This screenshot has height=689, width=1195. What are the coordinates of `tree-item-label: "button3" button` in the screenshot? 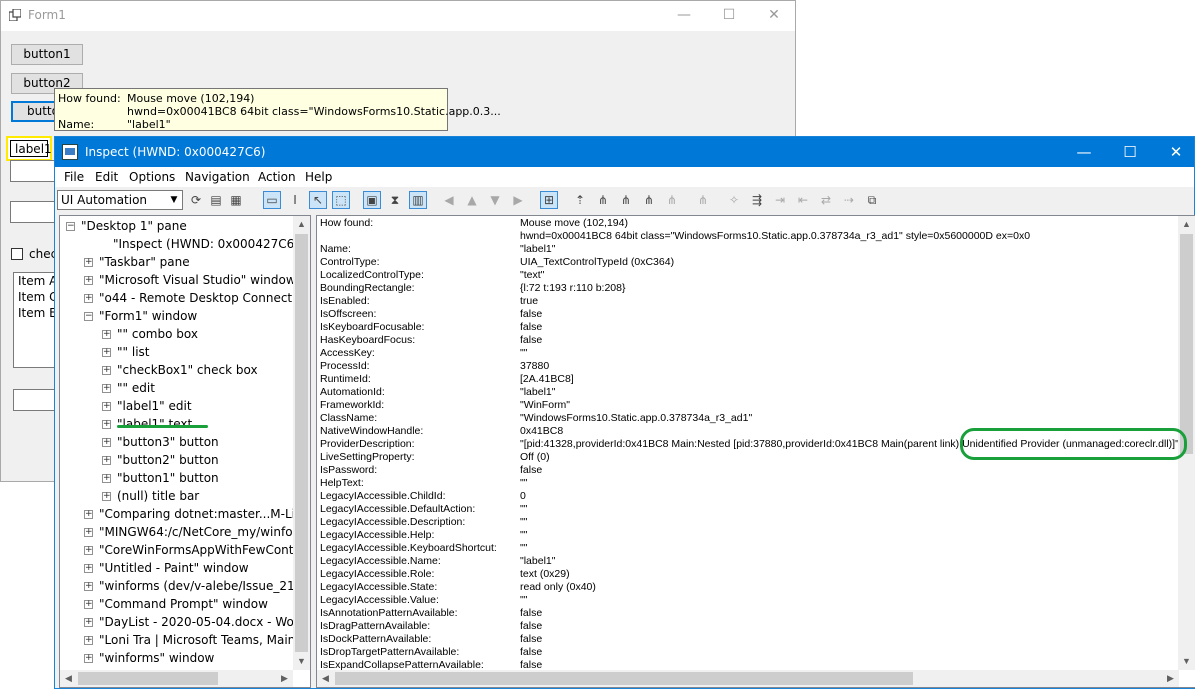 It's located at (168, 442).